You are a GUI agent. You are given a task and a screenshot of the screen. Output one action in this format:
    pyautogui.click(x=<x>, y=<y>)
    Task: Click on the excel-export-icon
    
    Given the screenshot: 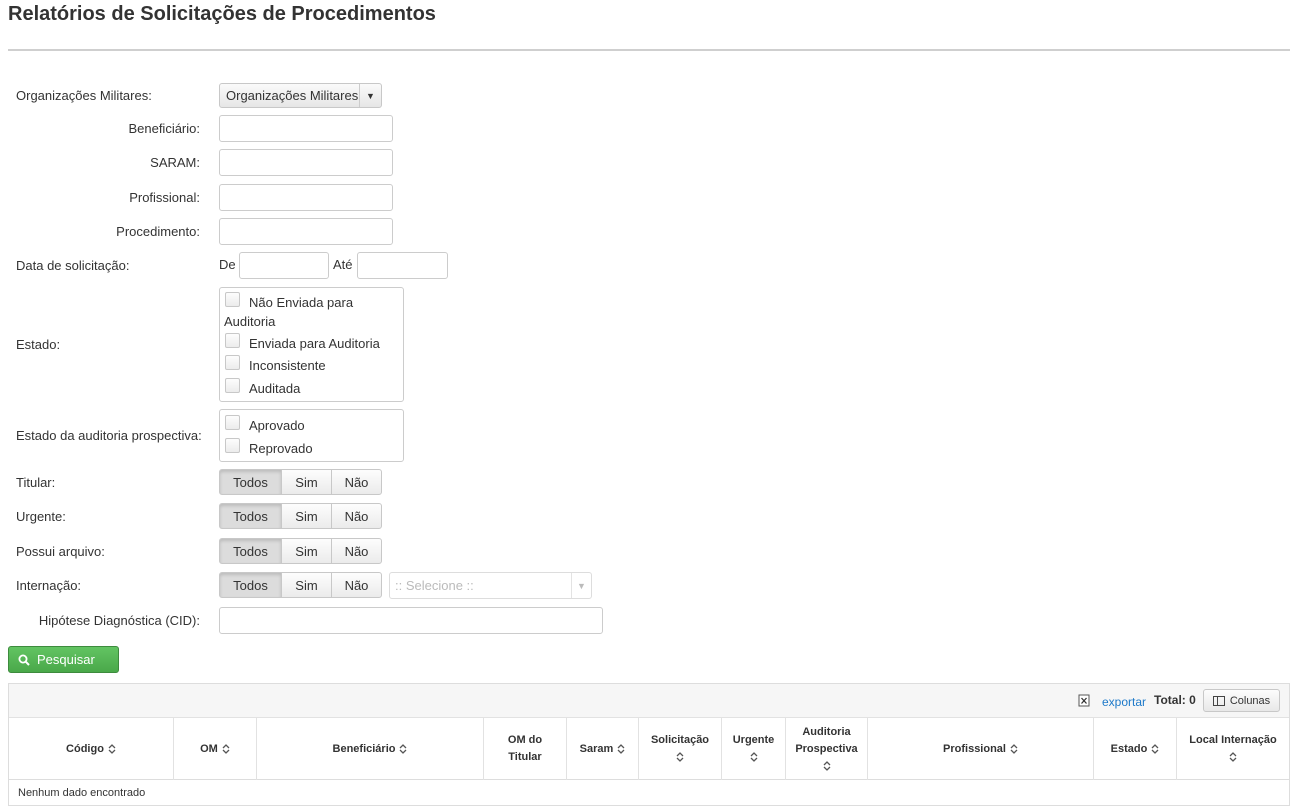 What is the action you would take?
    pyautogui.click(x=1084, y=702)
    